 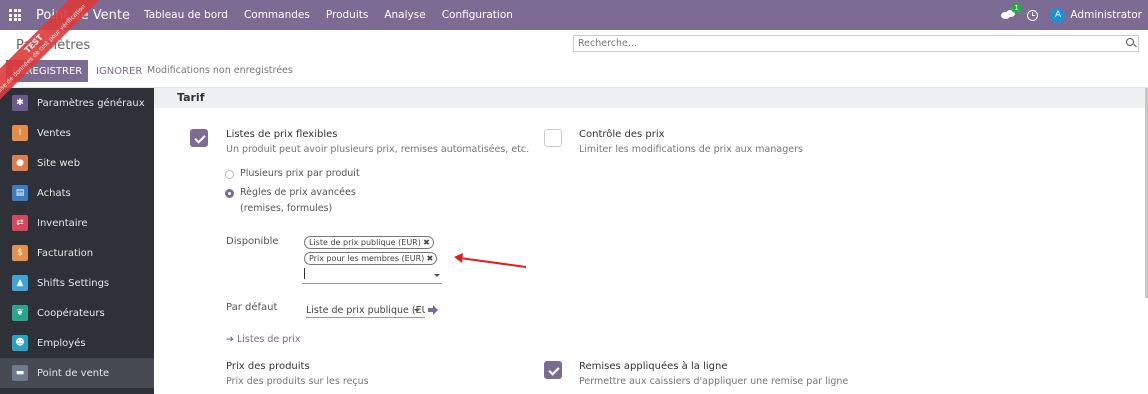 I want to click on chart-icon: ⌇, so click(x=20, y=133).